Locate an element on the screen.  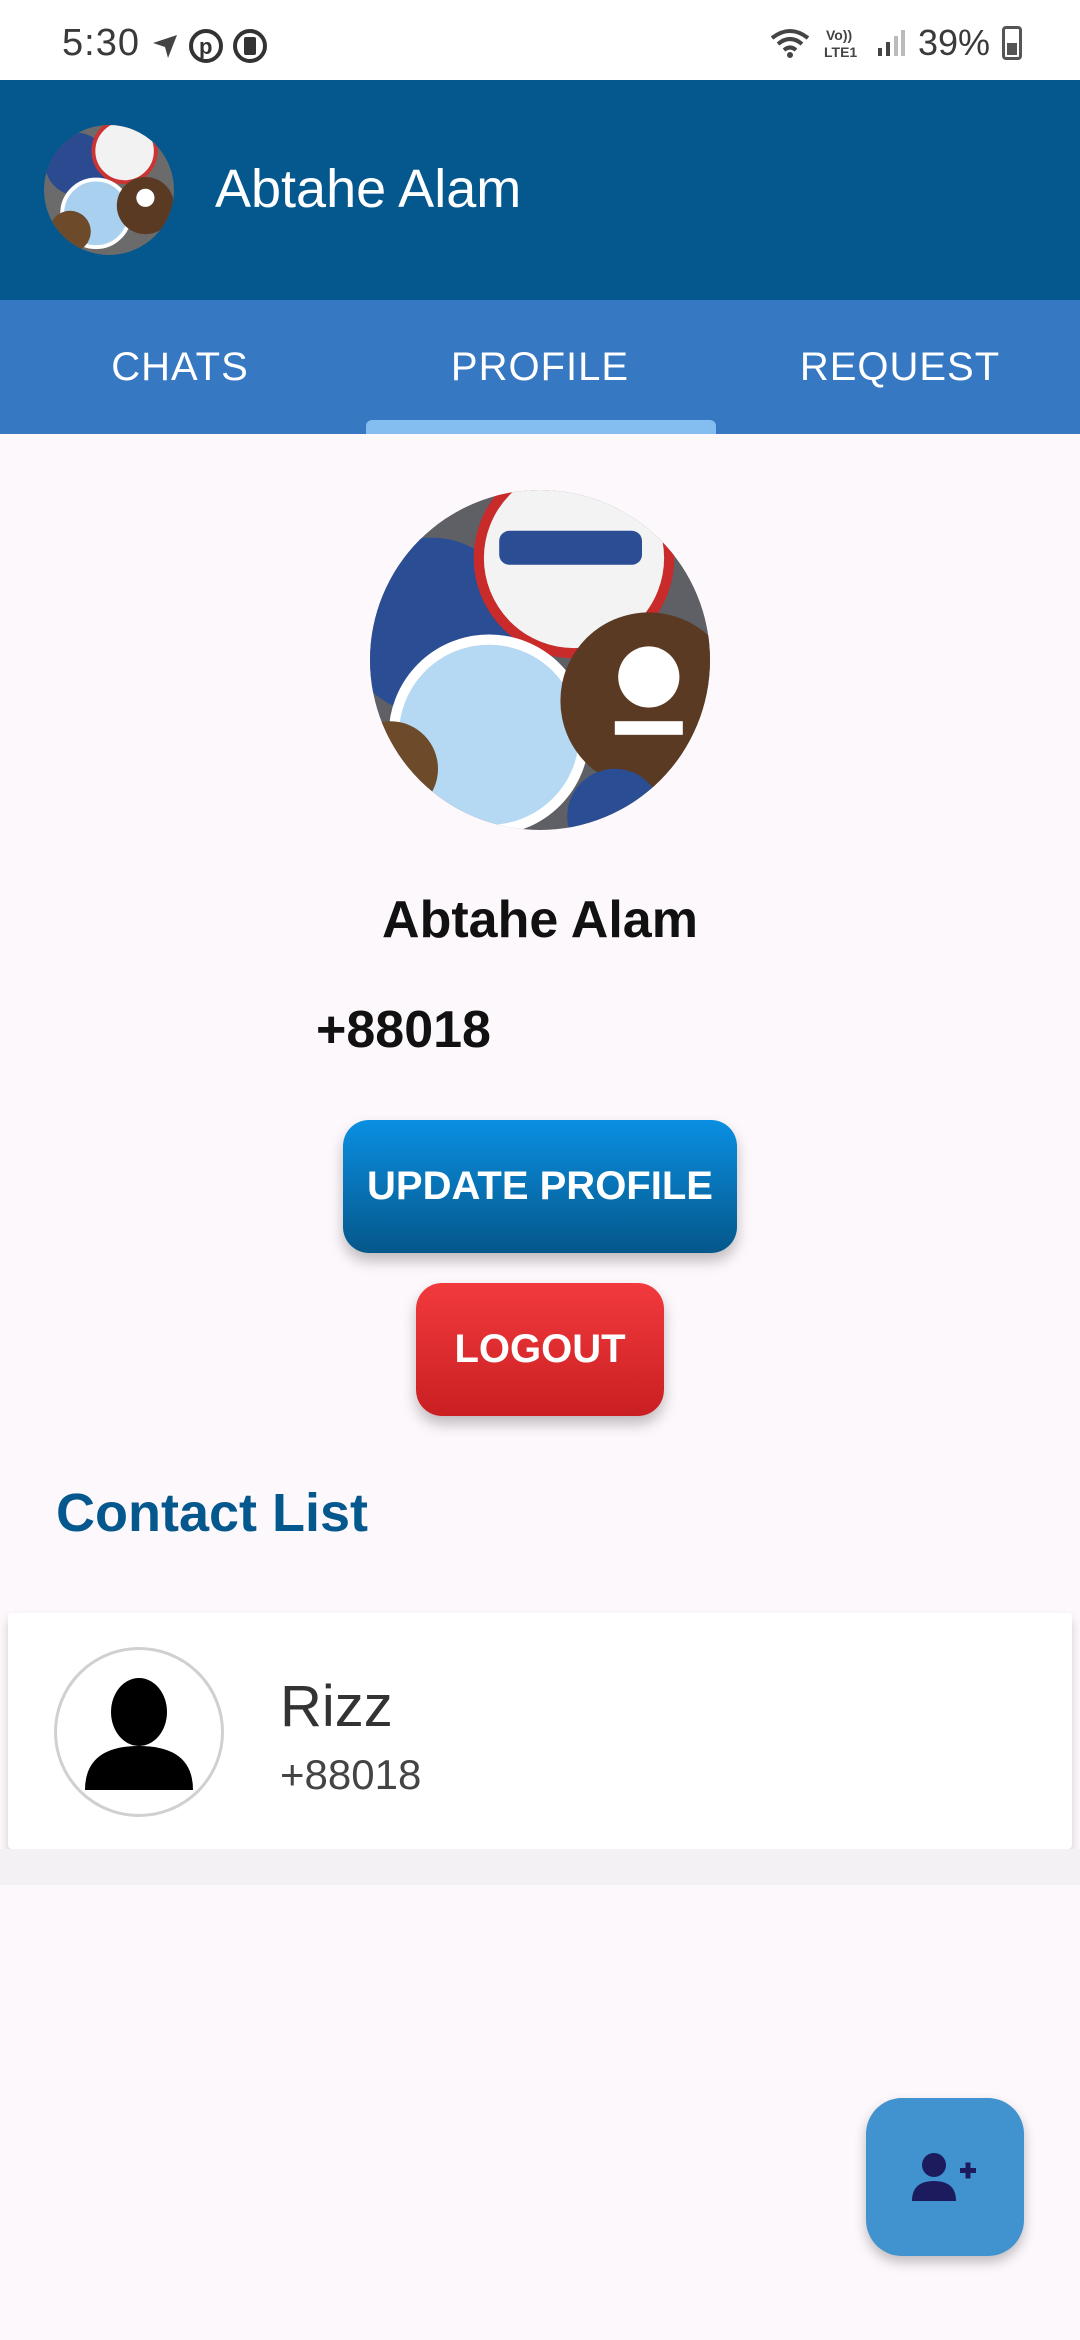
bottle-caps-photo-icon is located at coordinates (540, 660).